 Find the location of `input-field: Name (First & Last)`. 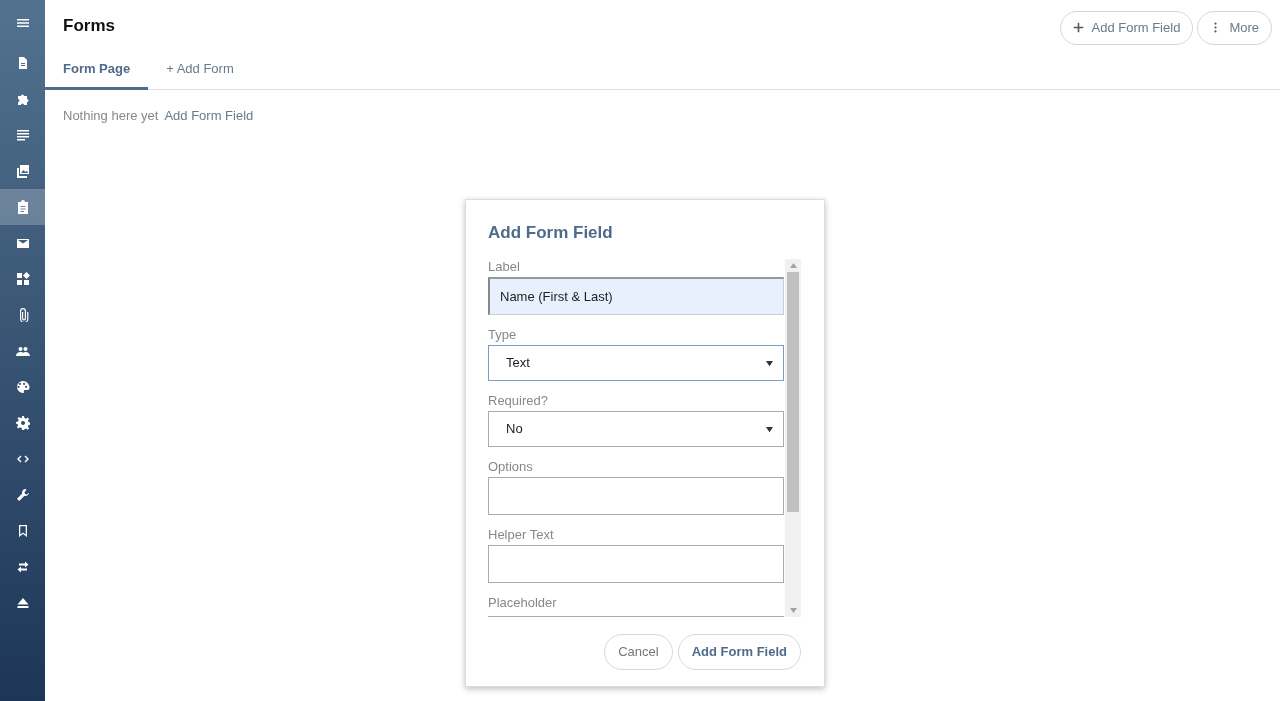

input-field: Name (First & Last) is located at coordinates (636, 296).